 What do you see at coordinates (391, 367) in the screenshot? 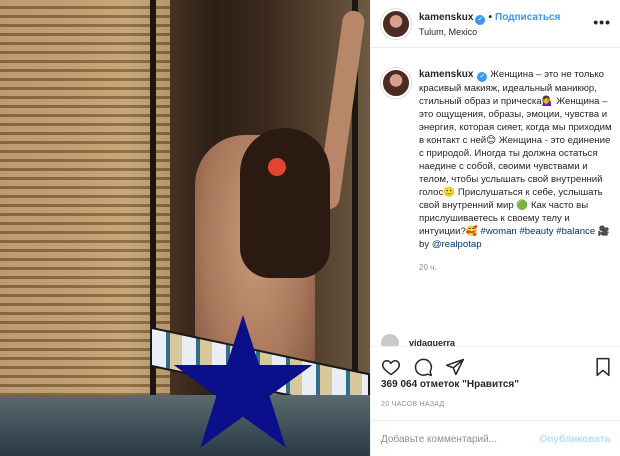
I see `heart-icon` at bounding box center [391, 367].